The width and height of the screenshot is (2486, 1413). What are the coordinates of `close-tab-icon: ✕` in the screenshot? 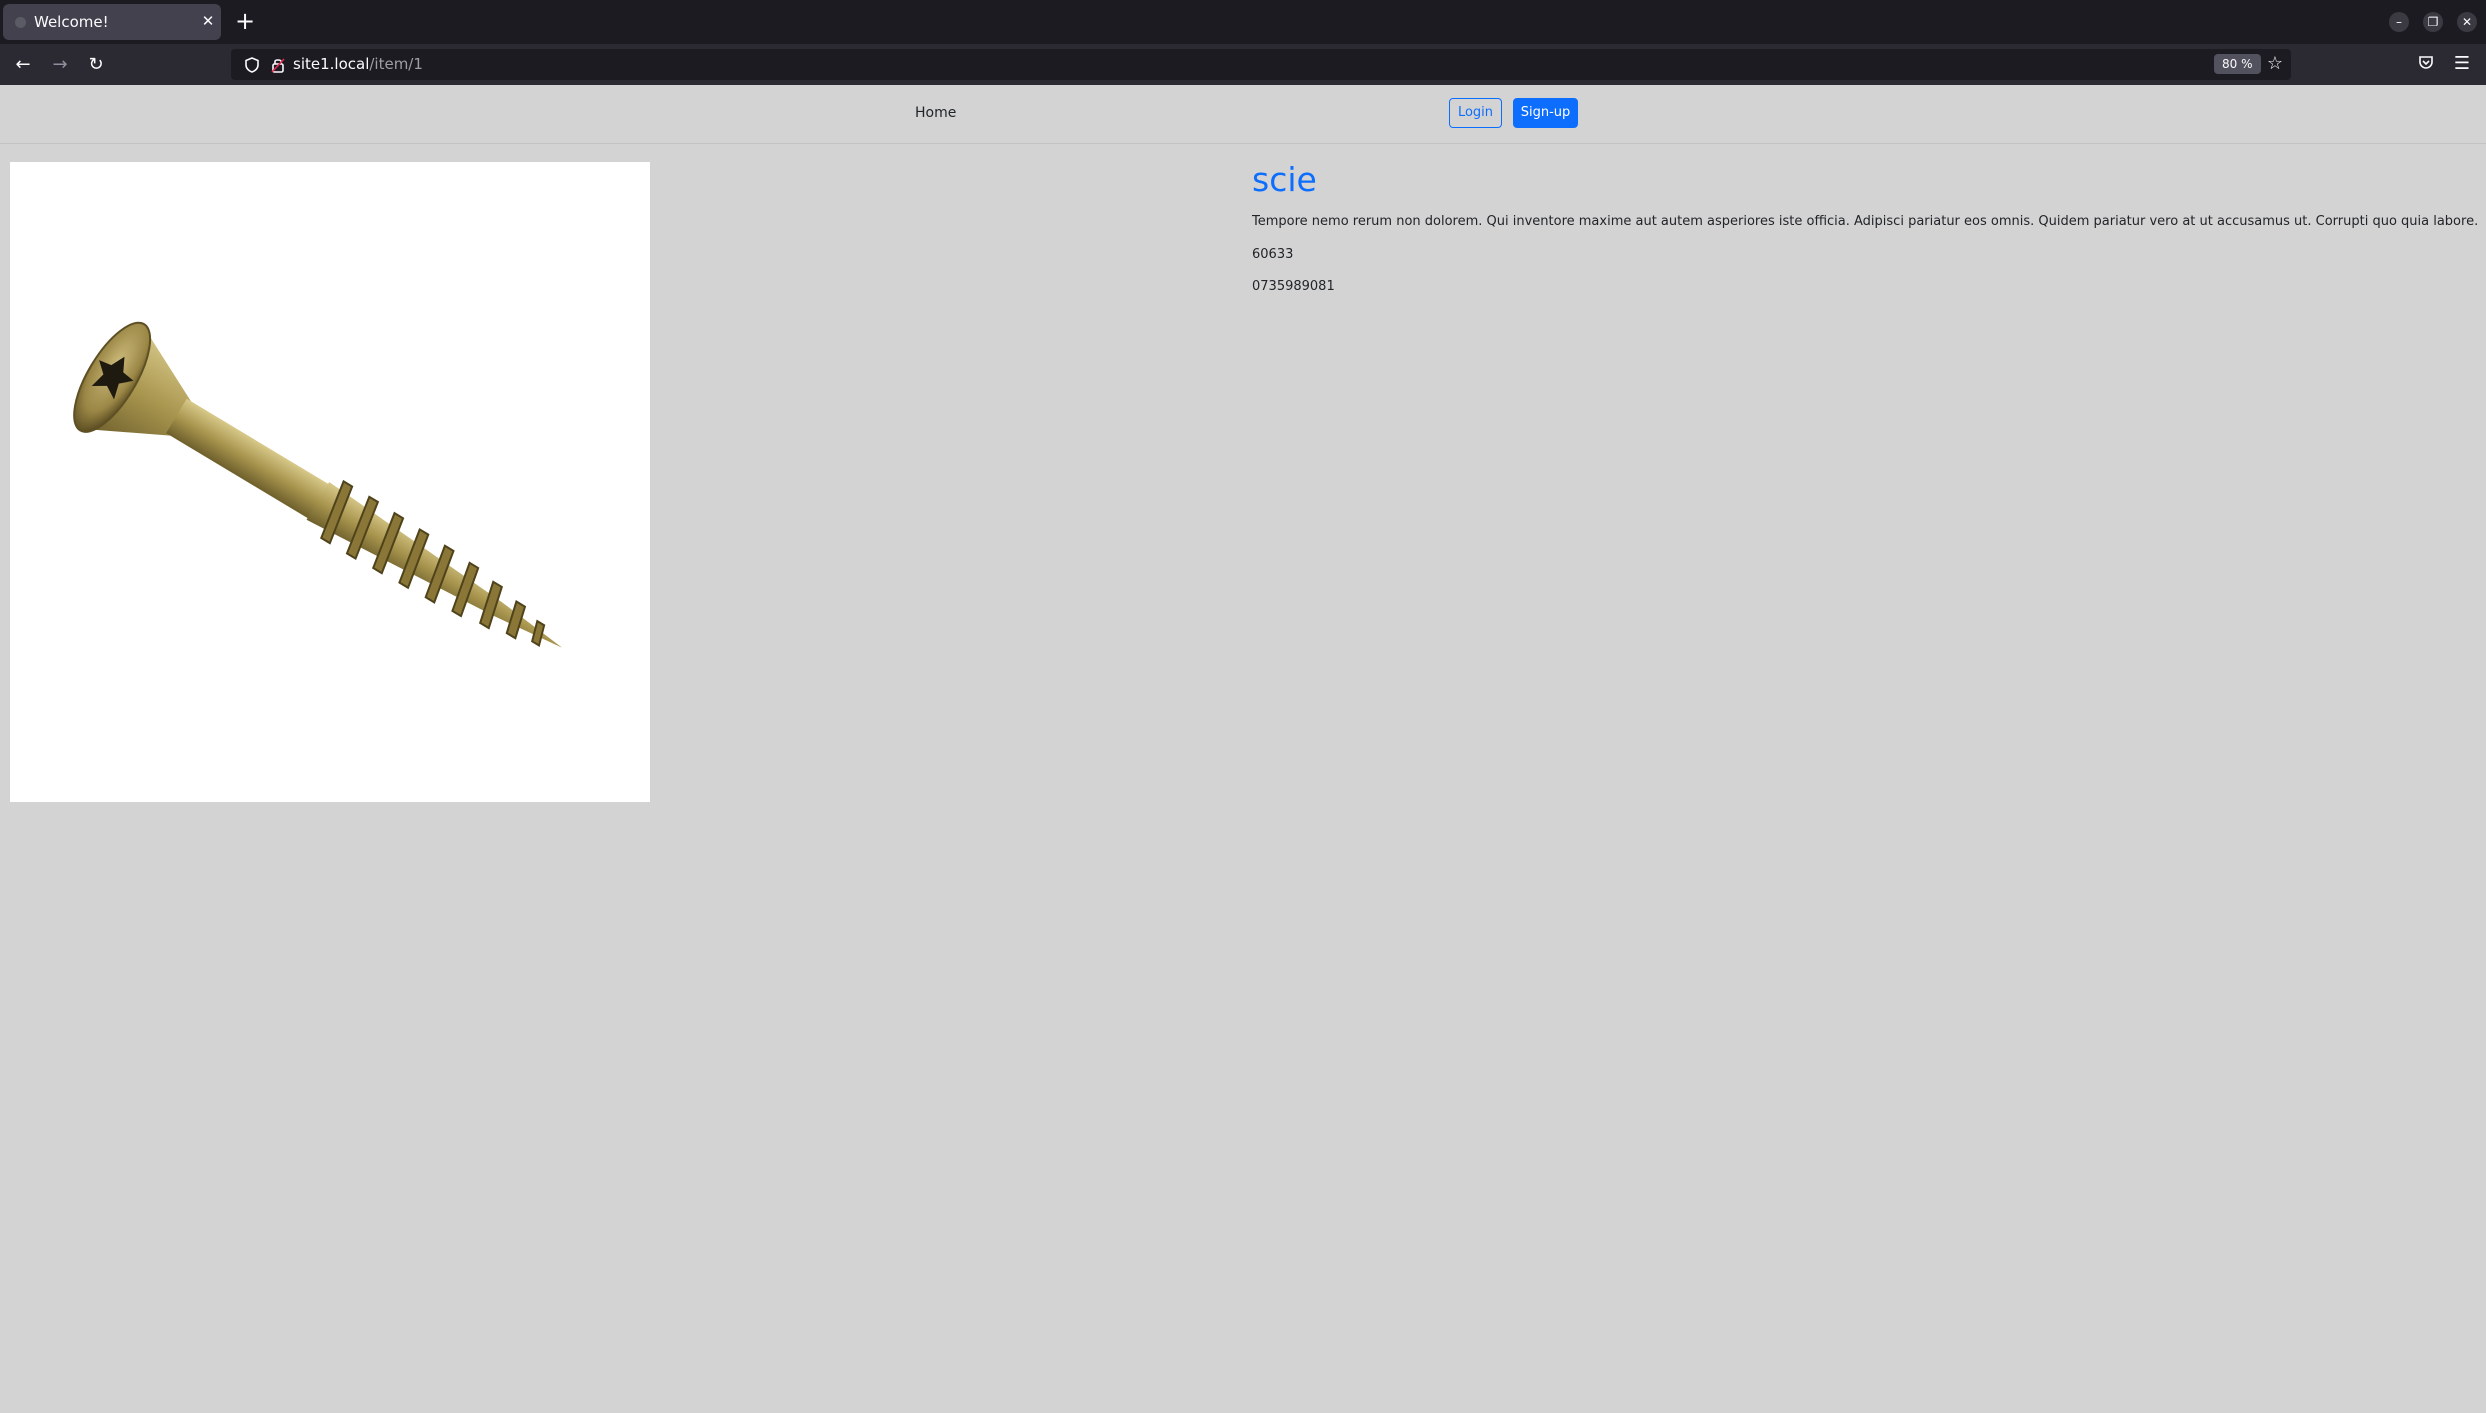 It's located at (208, 21).